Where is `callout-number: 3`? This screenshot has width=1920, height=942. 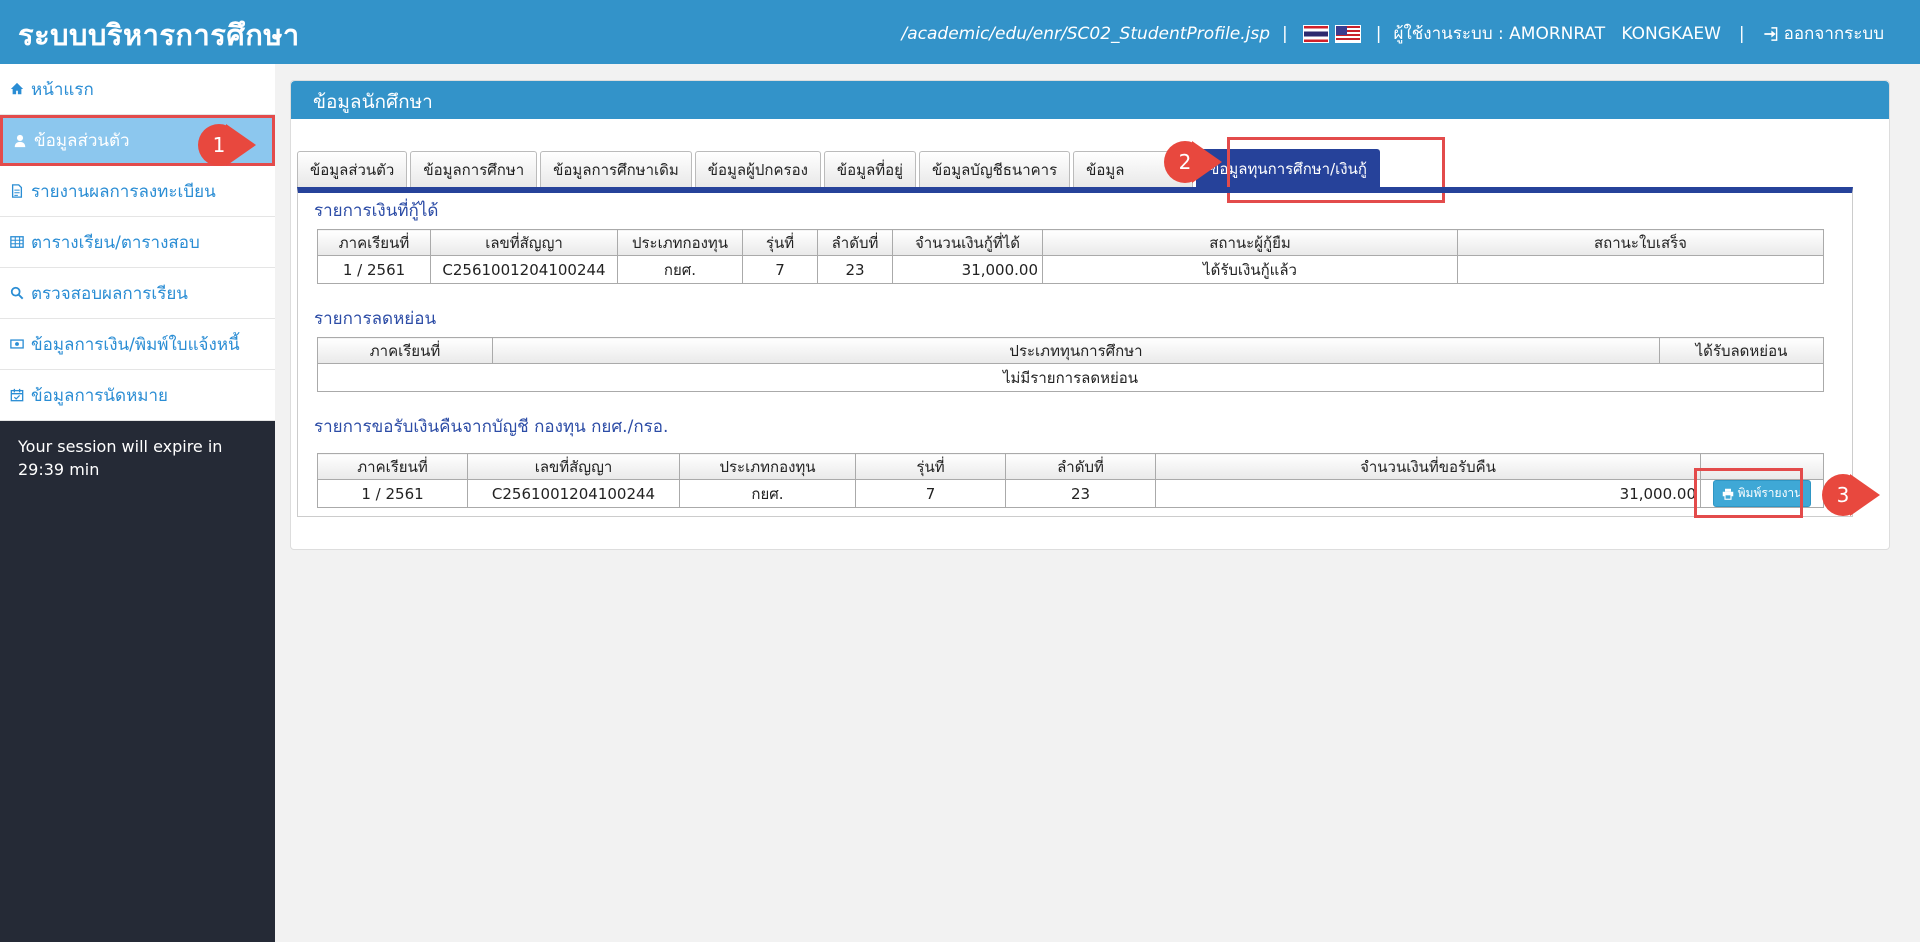
callout-number: 3 is located at coordinates (1843, 495).